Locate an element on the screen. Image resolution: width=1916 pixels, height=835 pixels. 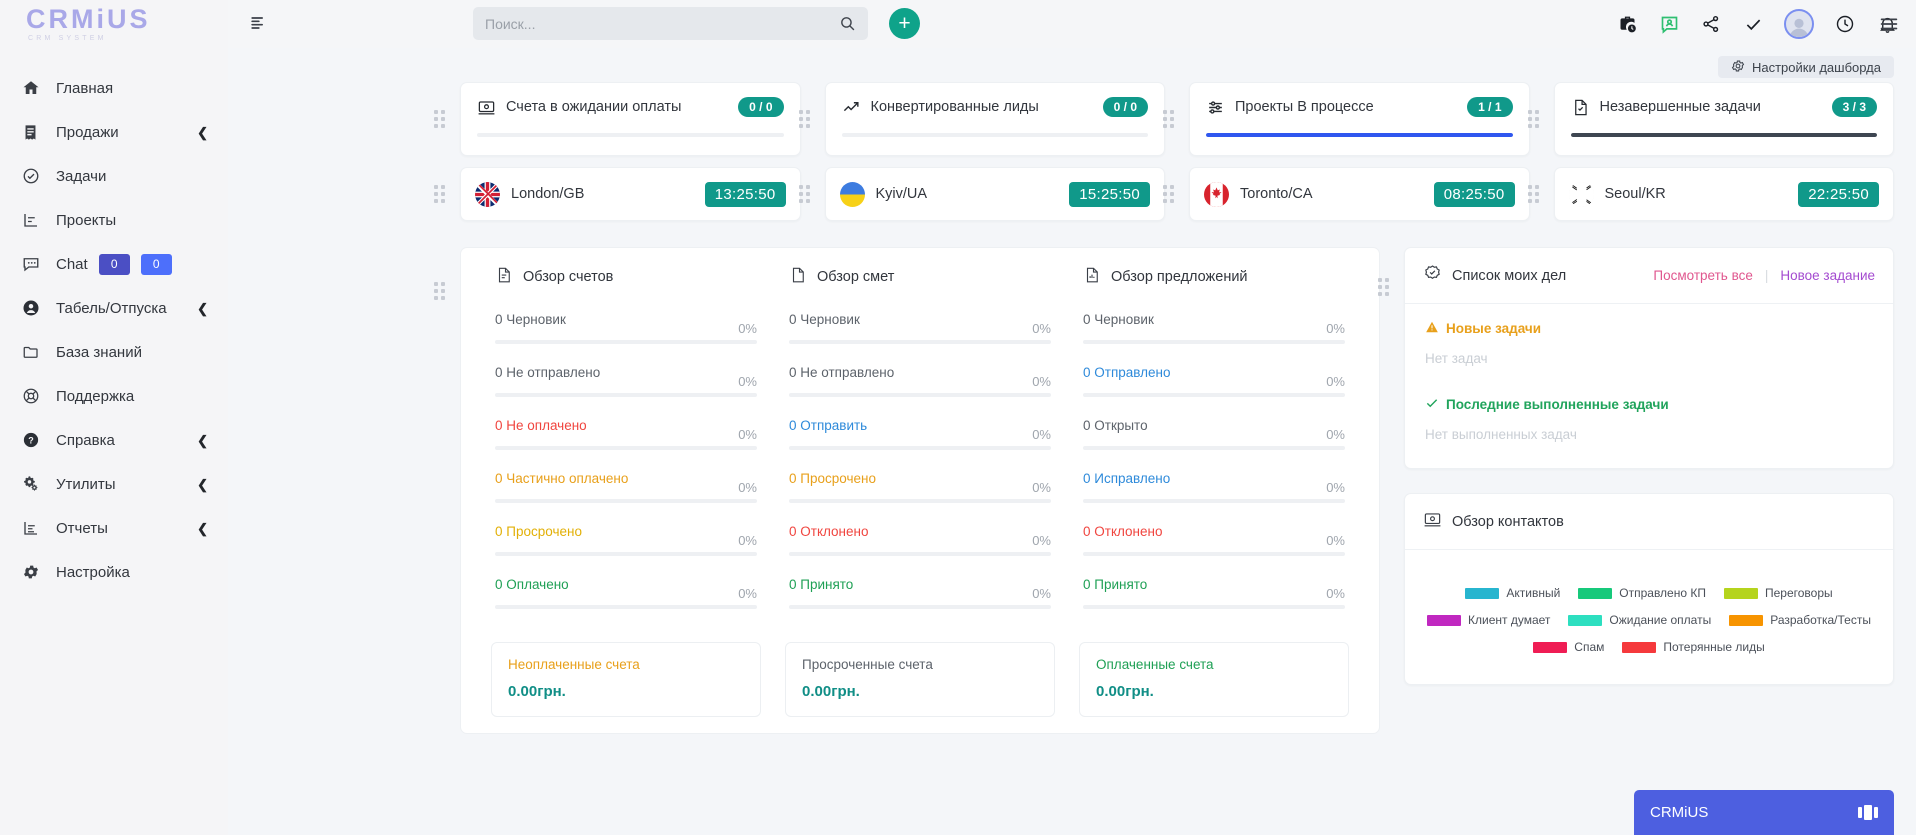
flag-gb-icon is located at coordinates (487, 194).